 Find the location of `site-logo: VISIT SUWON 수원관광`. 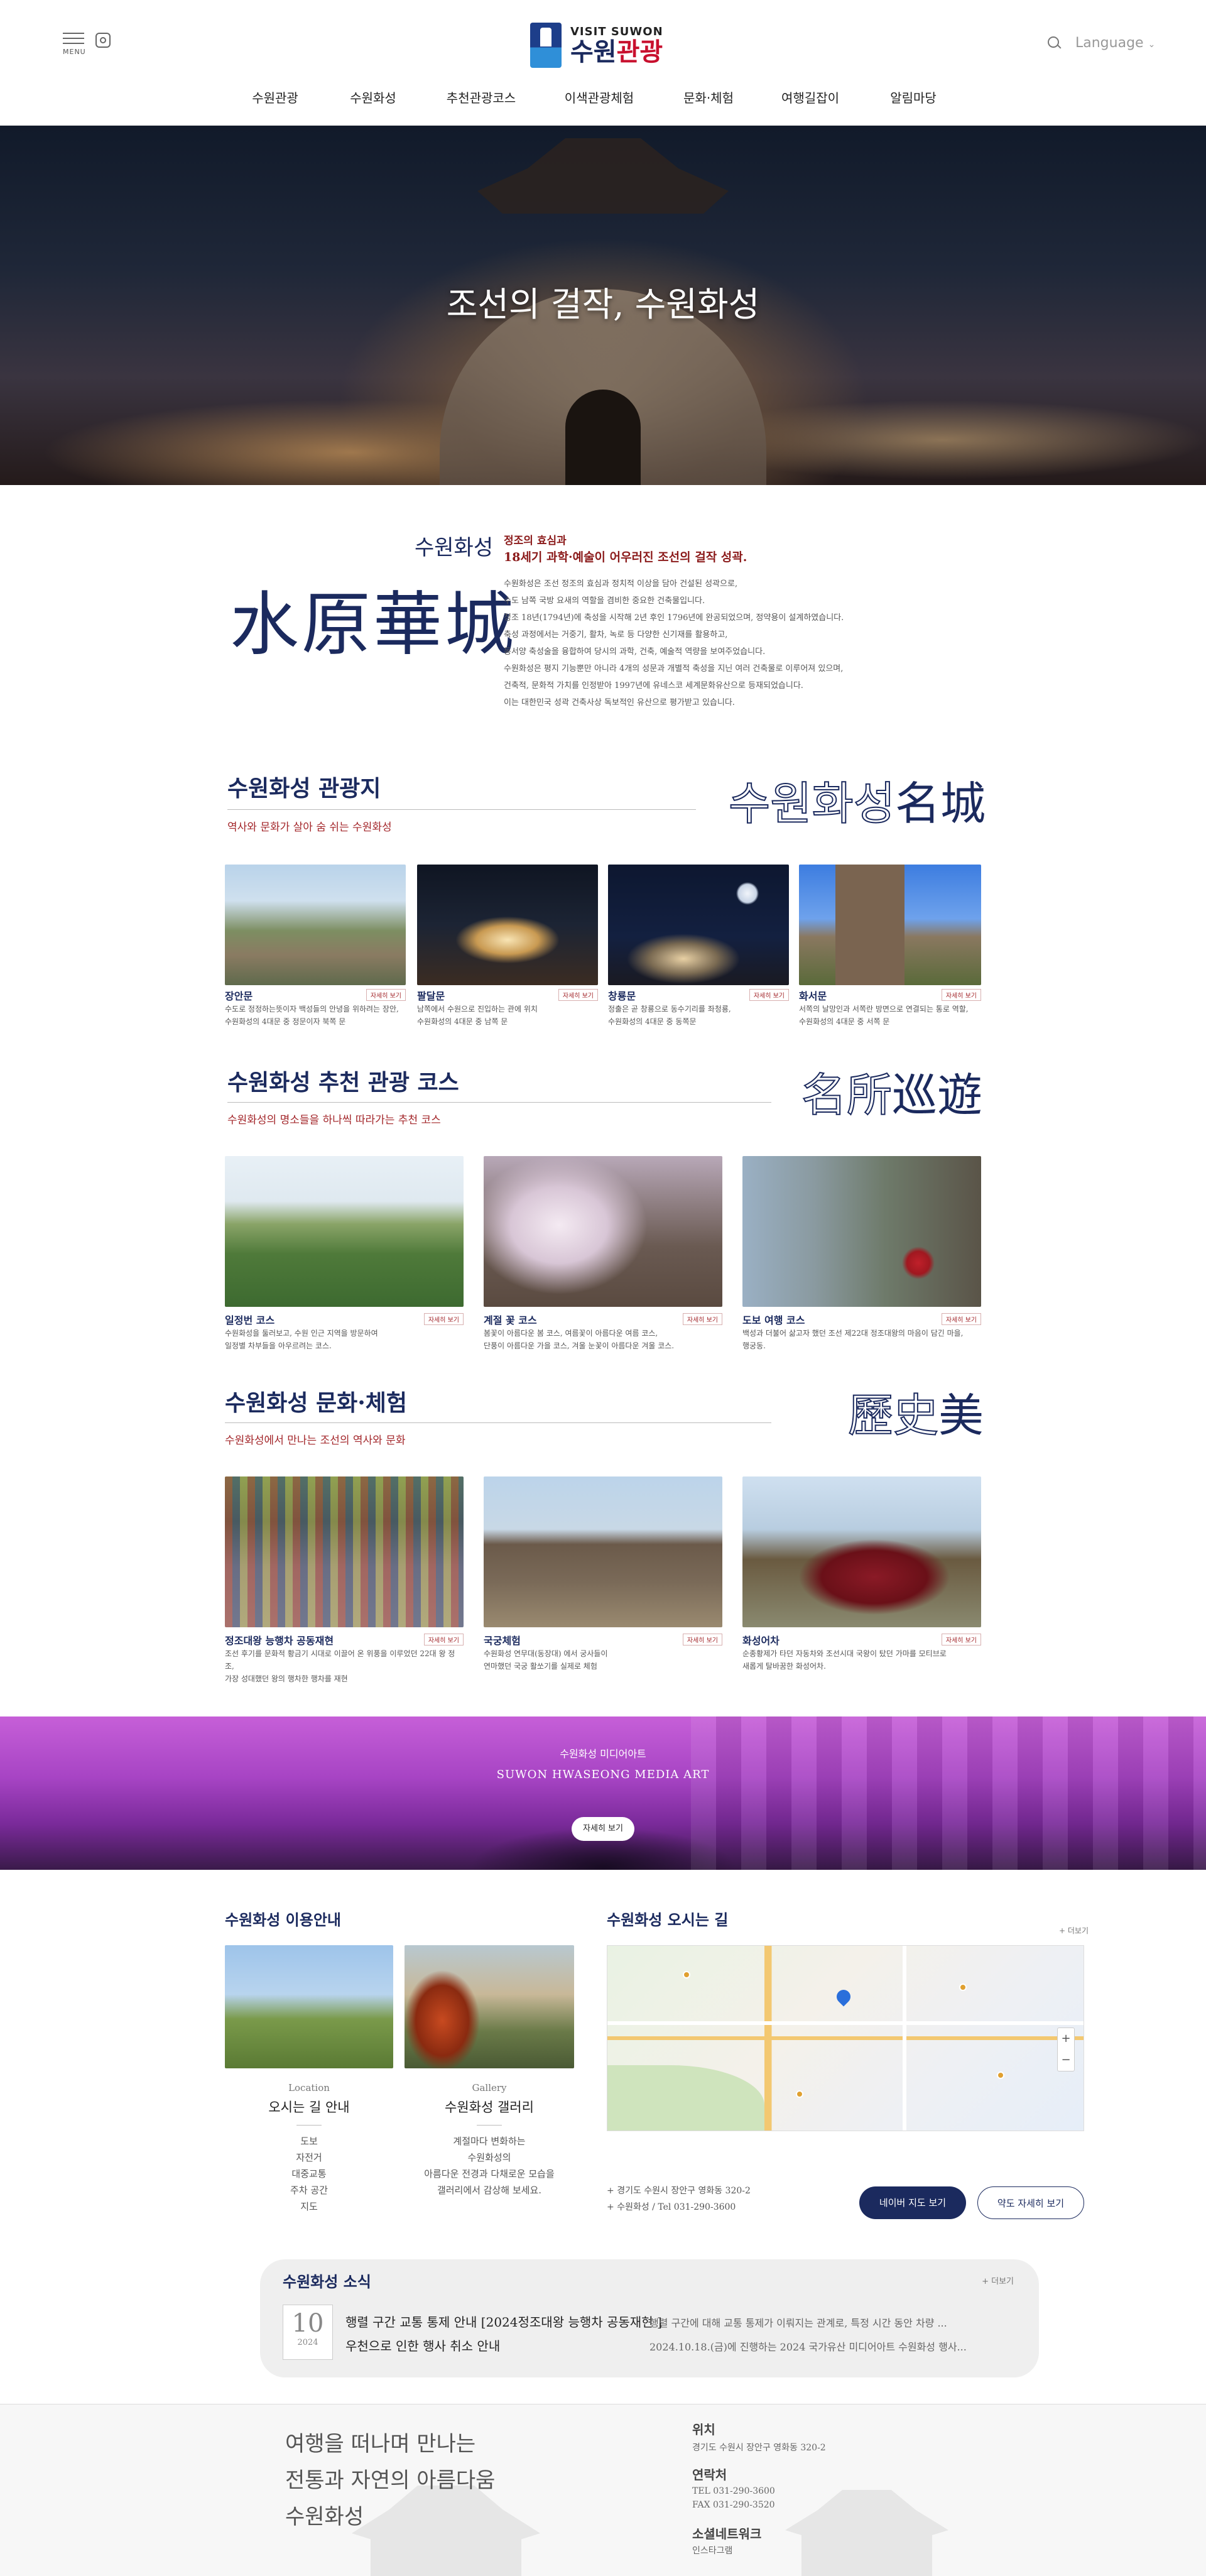

site-logo: VISIT SUWON 수원관광 is located at coordinates (597, 45).